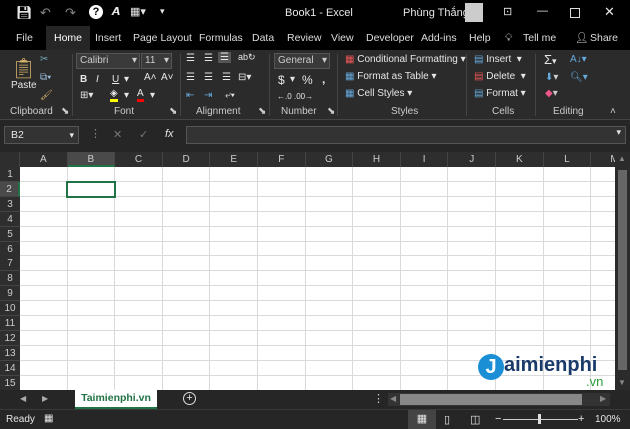 This screenshot has width=630, height=429. What do you see at coordinates (575, 13) in the screenshot?
I see `maximize-icon` at bounding box center [575, 13].